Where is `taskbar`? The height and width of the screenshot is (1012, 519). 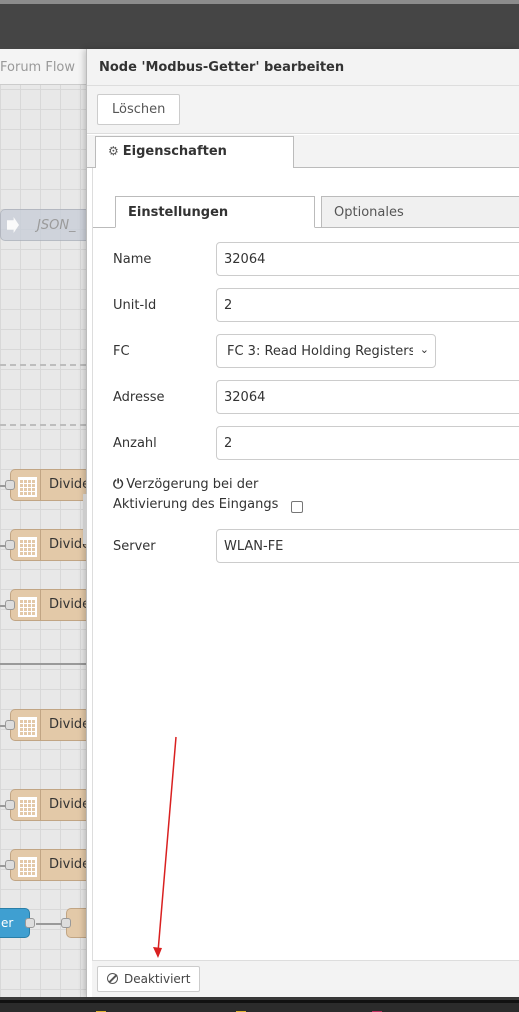 taskbar is located at coordinates (259, 1006).